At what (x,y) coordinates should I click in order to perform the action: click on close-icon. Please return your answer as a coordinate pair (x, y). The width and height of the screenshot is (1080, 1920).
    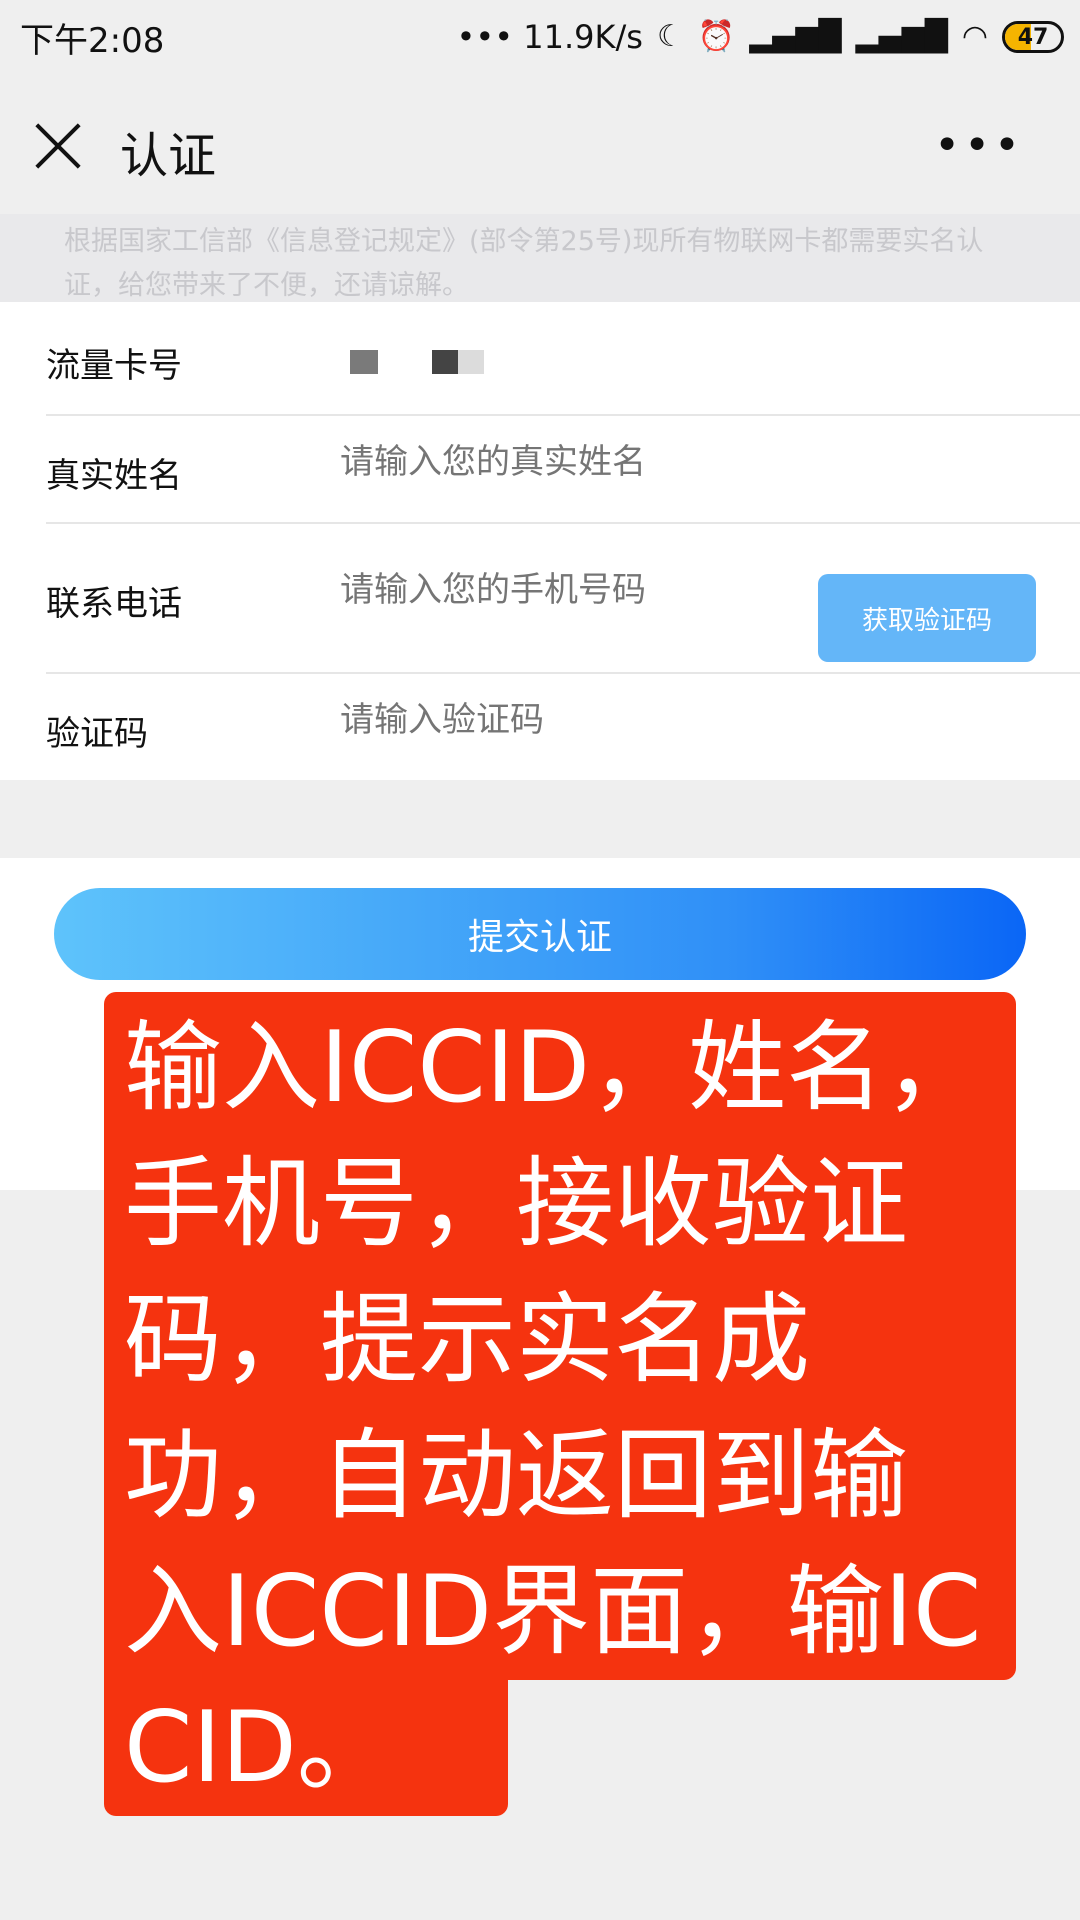
    Looking at the image, I should click on (58, 146).